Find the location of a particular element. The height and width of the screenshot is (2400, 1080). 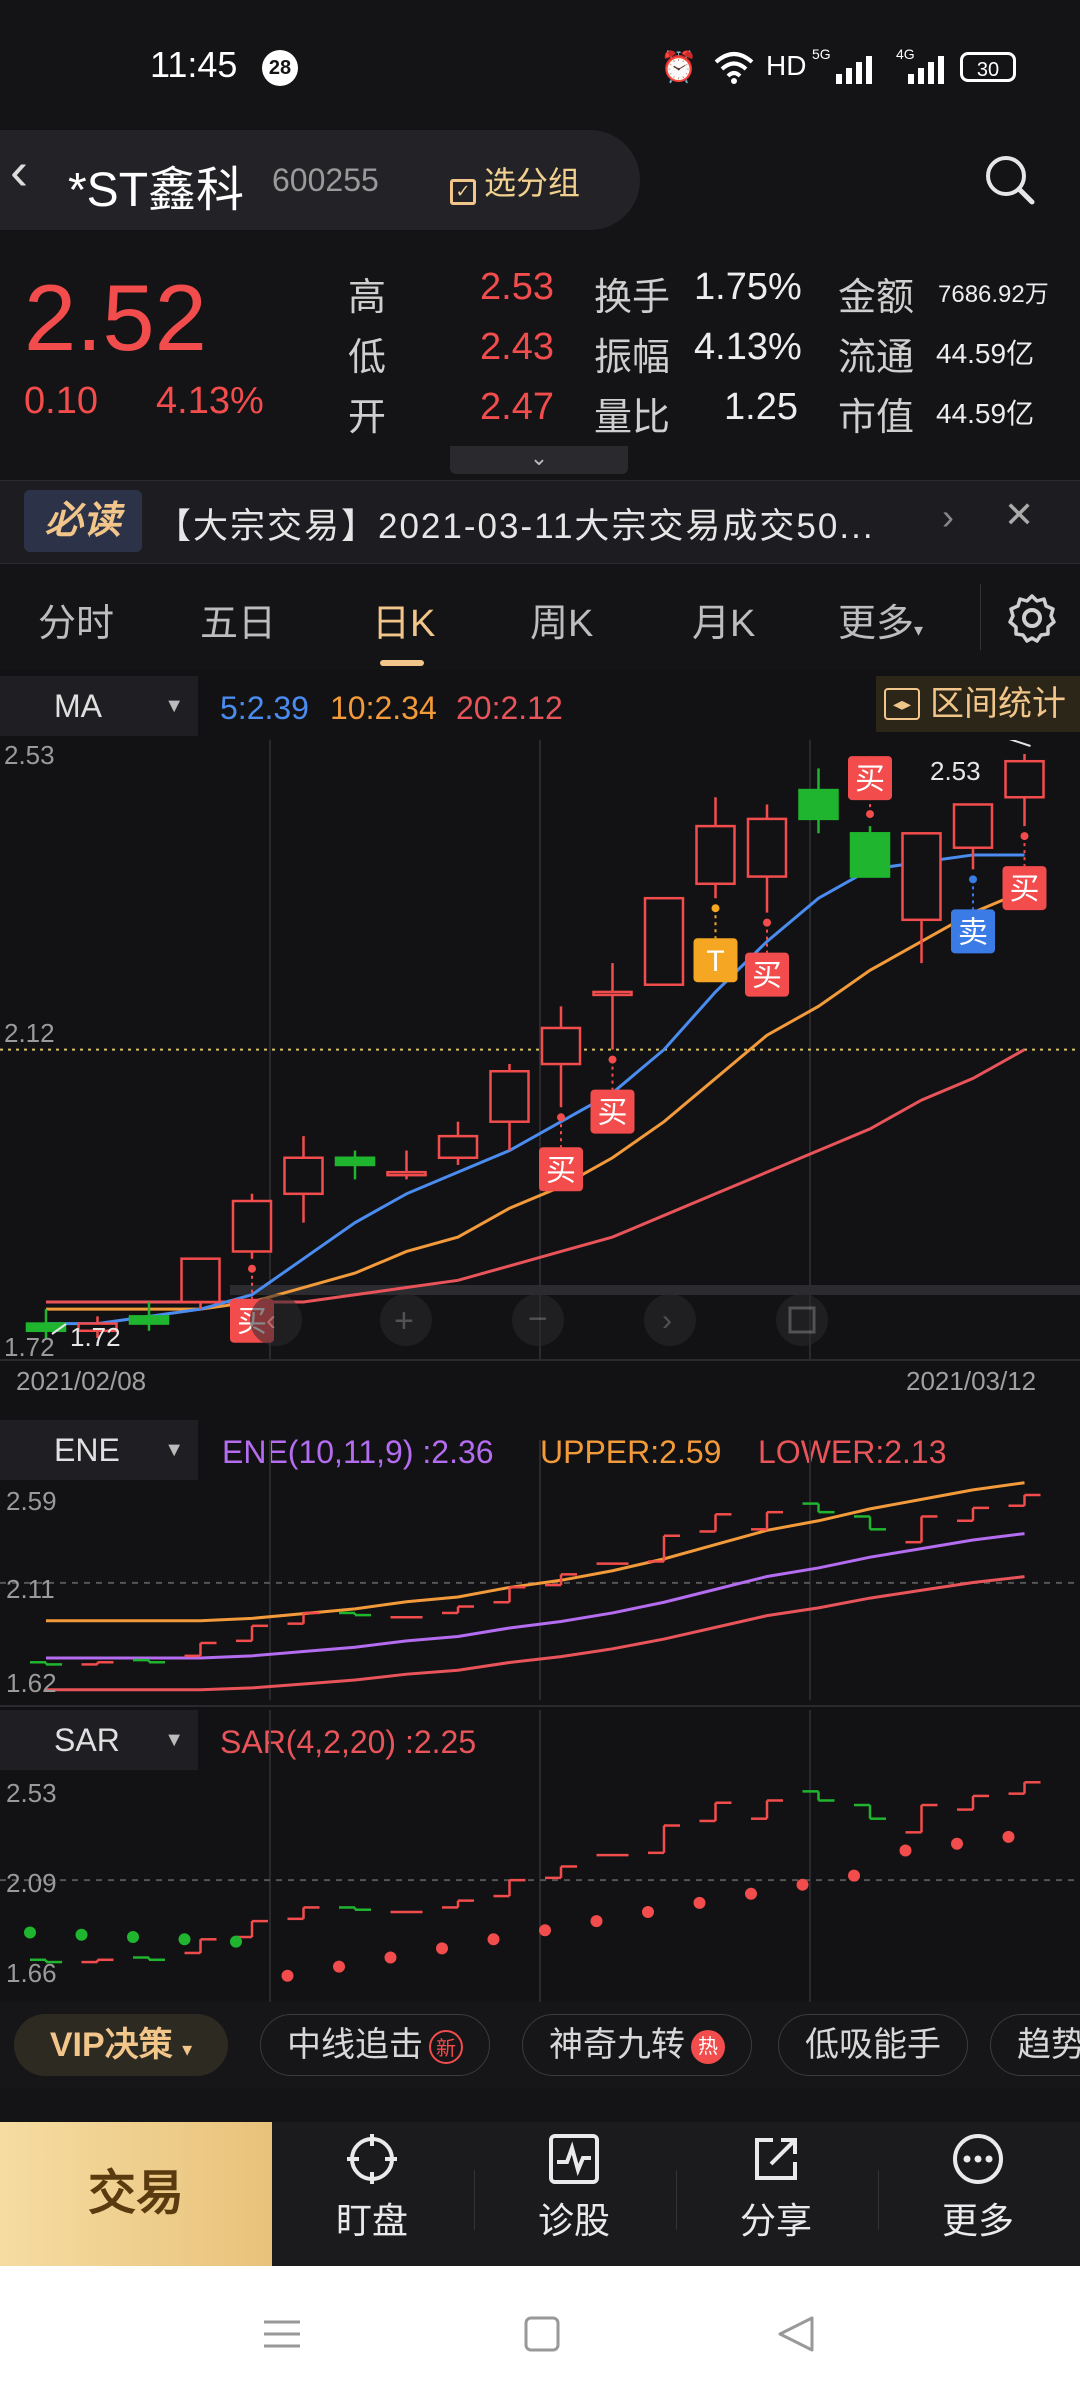

low-callout: 1.72 is located at coordinates (95, 1337).